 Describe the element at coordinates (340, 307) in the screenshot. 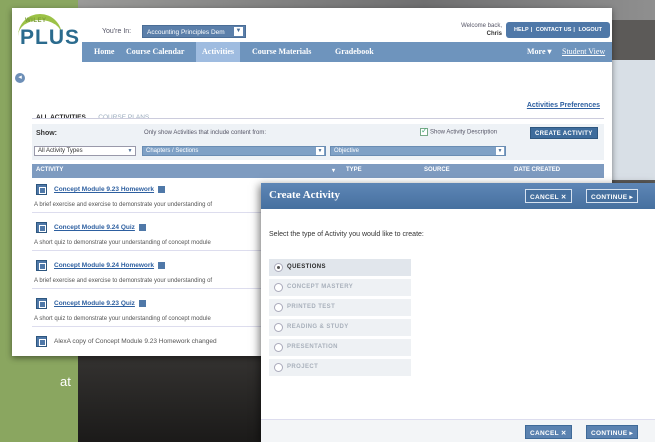

I see `option-printed-test: PRINTED TEST` at that location.